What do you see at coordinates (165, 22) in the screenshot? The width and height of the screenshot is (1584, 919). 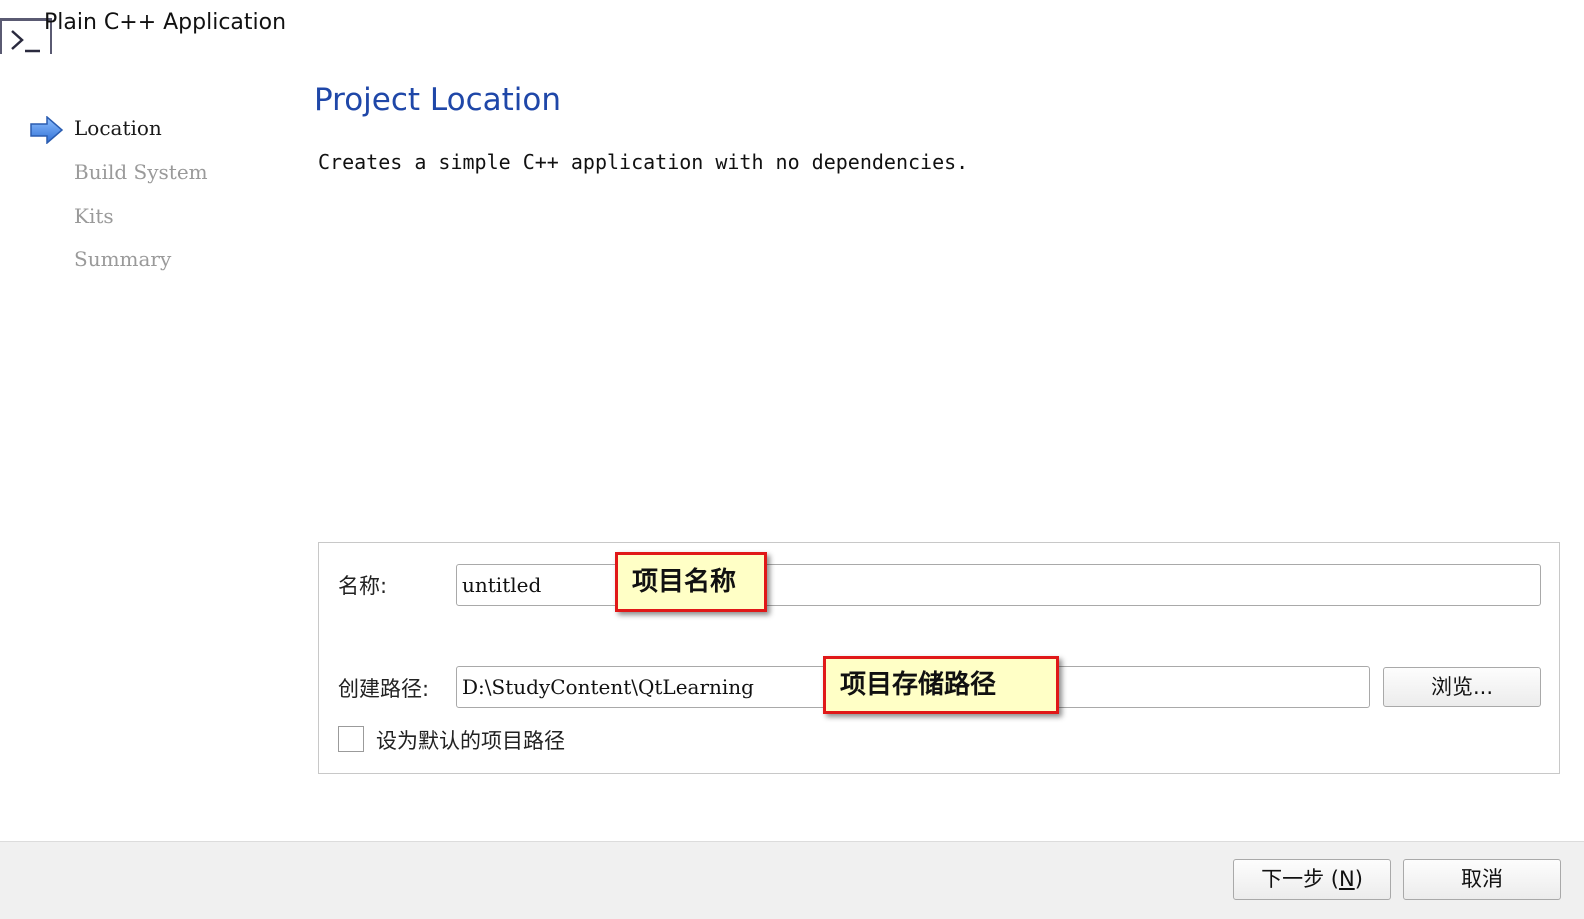 I see `window-title: Plain C++ Application` at bounding box center [165, 22].